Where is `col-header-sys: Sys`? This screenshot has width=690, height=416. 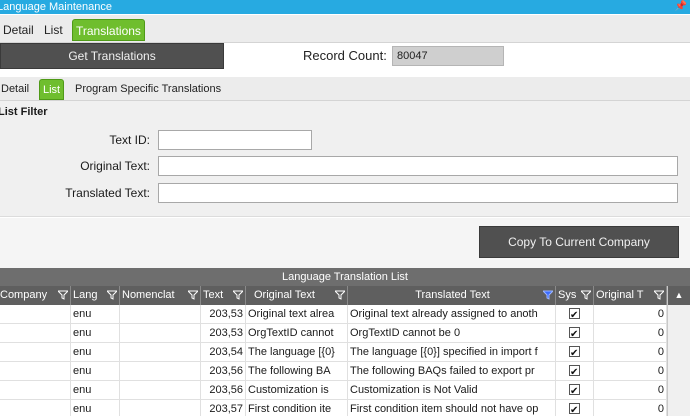
col-header-sys: Sys is located at coordinates (575, 295).